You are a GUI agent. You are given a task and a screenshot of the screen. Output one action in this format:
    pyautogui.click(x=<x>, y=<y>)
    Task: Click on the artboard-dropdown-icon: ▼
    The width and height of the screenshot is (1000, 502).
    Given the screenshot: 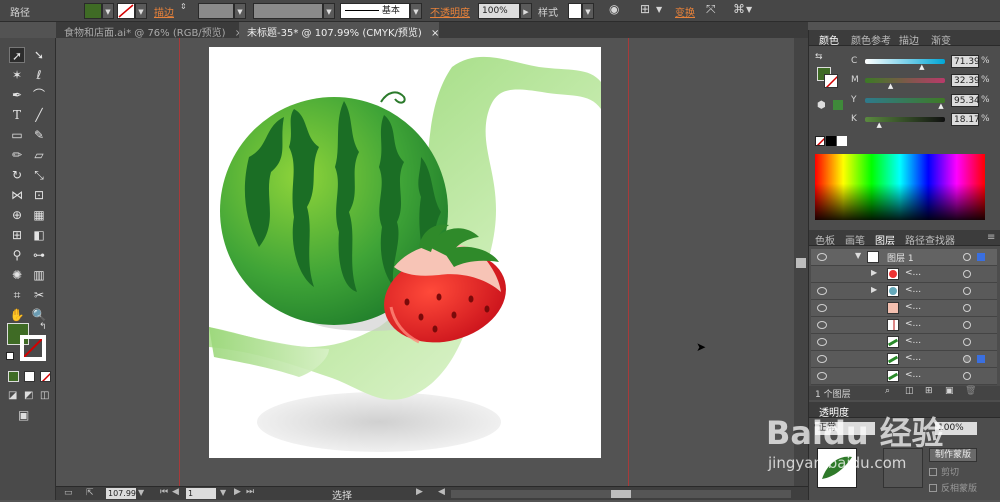 What is the action you would take?
    pyautogui.click(x=223, y=492)
    